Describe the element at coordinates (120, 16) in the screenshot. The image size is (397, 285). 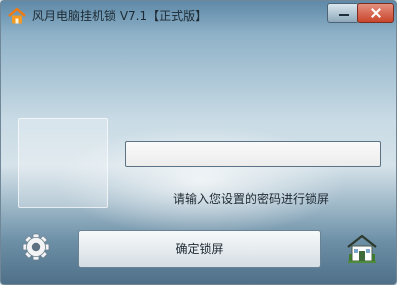
I see `window-title: 风月电脑挂机锁 V7.1【正式版】` at that location.